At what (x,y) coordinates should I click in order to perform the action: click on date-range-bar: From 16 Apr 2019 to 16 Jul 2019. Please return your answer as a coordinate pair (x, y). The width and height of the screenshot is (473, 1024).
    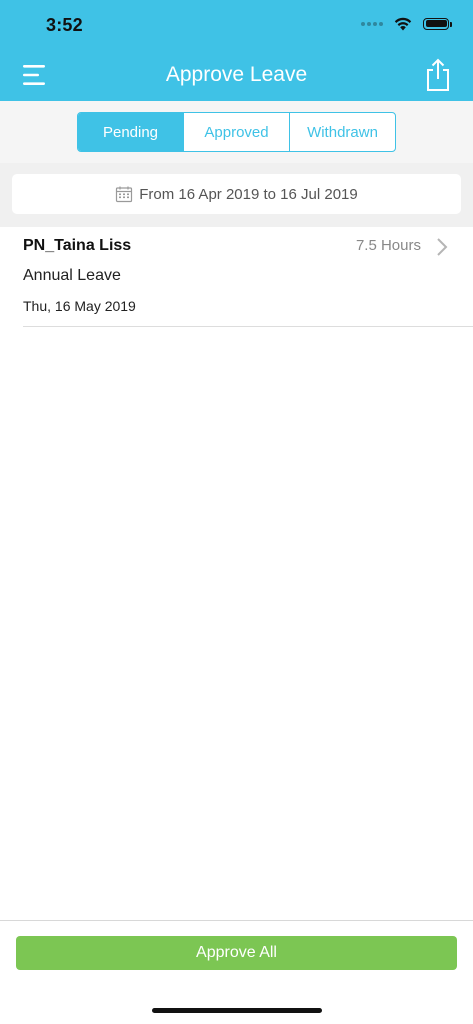
    Looking at the image, I should click on (236, 195).